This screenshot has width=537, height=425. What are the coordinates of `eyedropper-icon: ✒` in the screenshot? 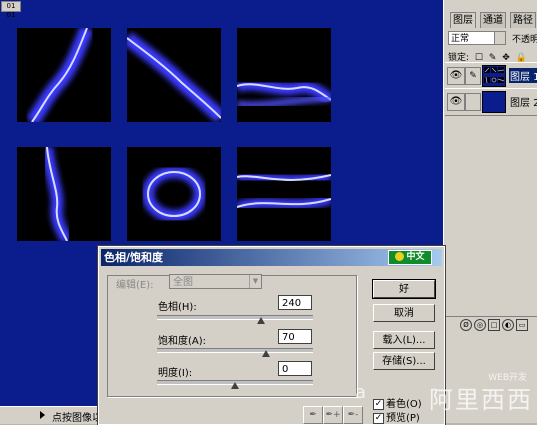 It's located at (313, 415).